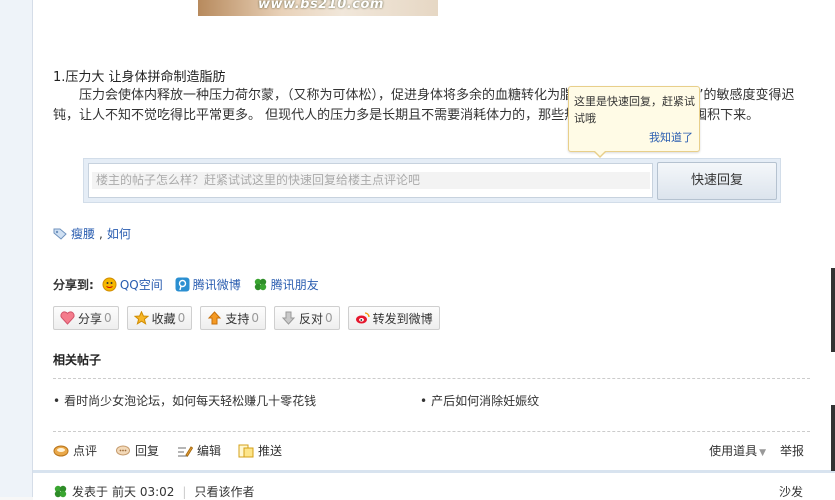 Image resolution: width=835 pixels, height=500 pixels. What do you see at coordinates (85, 451) in the screenshot?
I see `comment-label: 点评` at bounding box center [85, 451].